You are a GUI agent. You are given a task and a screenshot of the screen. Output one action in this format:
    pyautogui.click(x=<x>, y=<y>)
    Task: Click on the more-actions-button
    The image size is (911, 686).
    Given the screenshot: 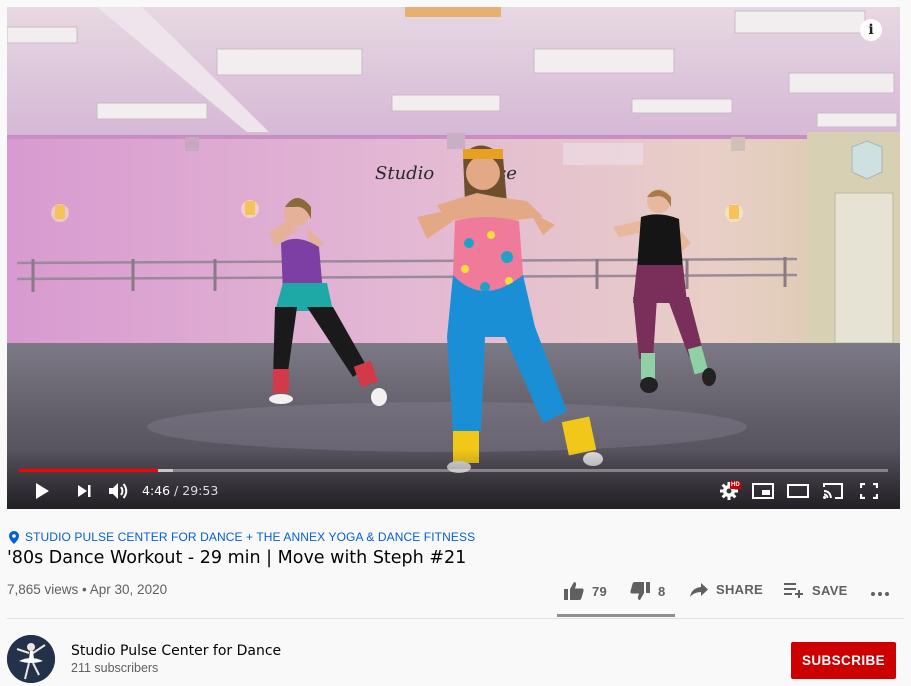 What is the action you would take?
    pyautogui.click(x=884, y=592)
    